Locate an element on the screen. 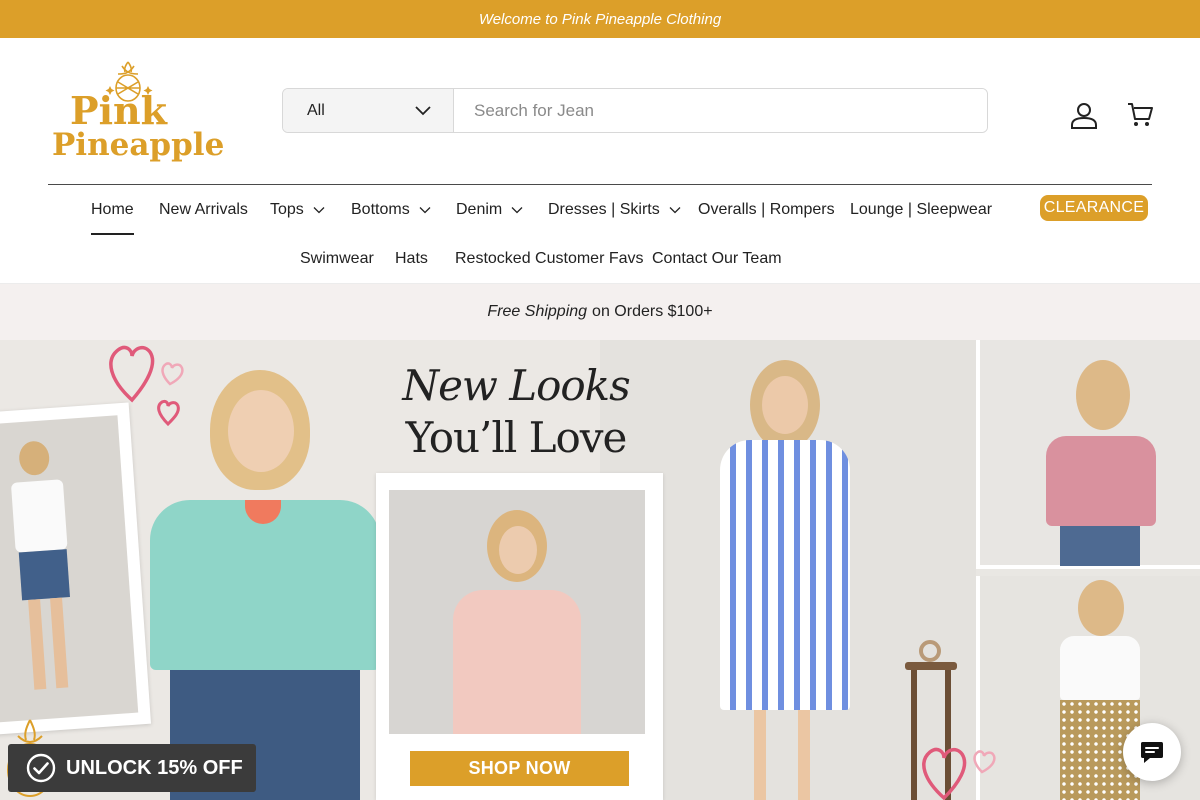 The width and height of the screenshot is (1200, 800). nav-item-overalls-rompers: Overalls | Rompers is located at coordinates (766, 210).